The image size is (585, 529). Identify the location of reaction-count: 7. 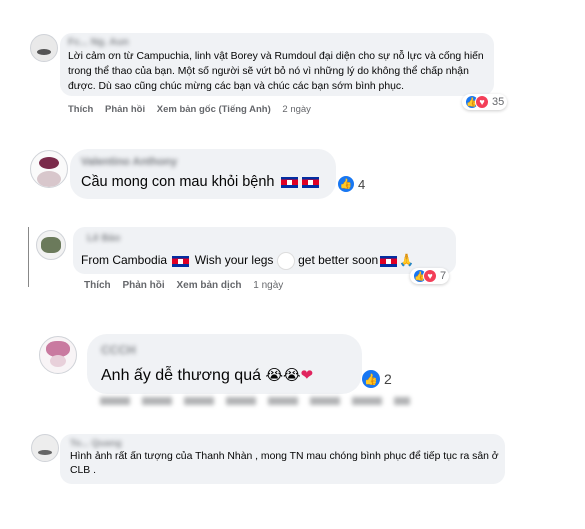
(443, 276).